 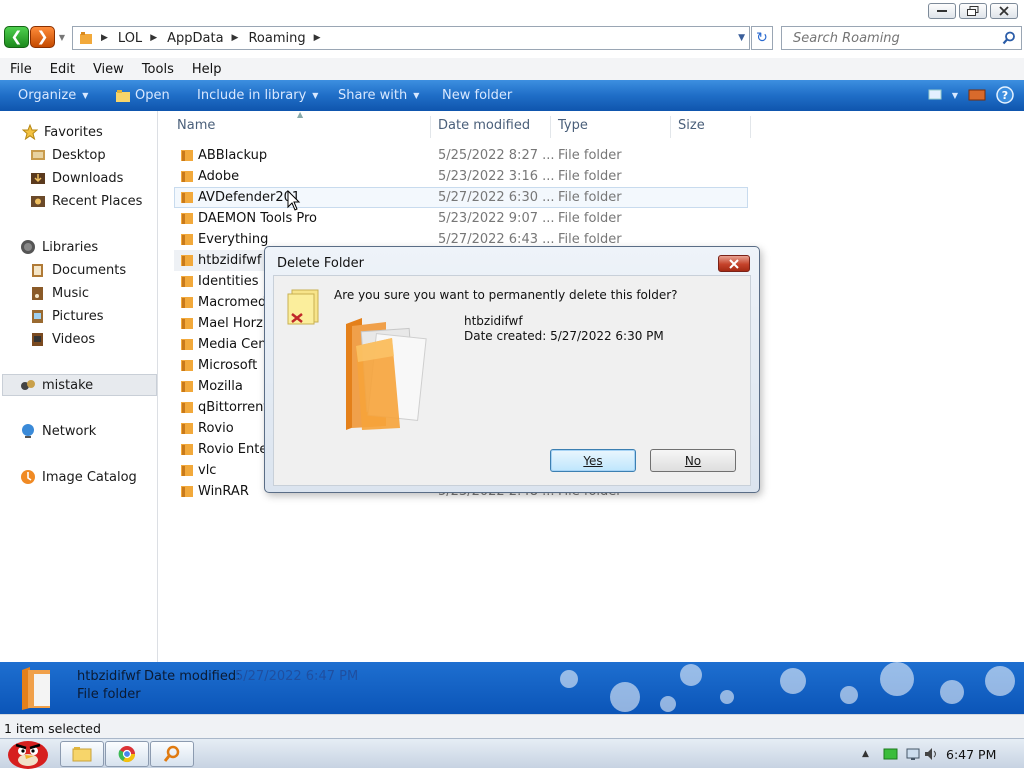 What do you see at coordinates (61, 69) in the screenshot?
I see `menu-edit: Edit` at bounding box center [61, 69].